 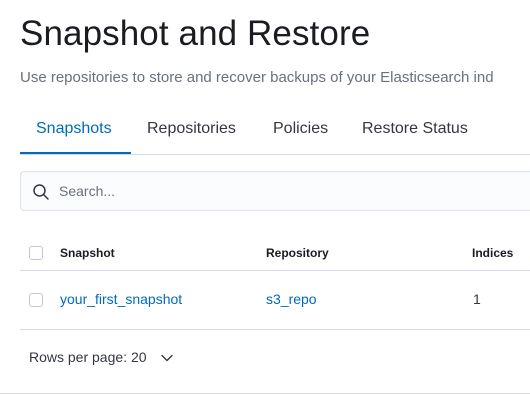 I want to click on search-bar, so click(x=275, y=191).